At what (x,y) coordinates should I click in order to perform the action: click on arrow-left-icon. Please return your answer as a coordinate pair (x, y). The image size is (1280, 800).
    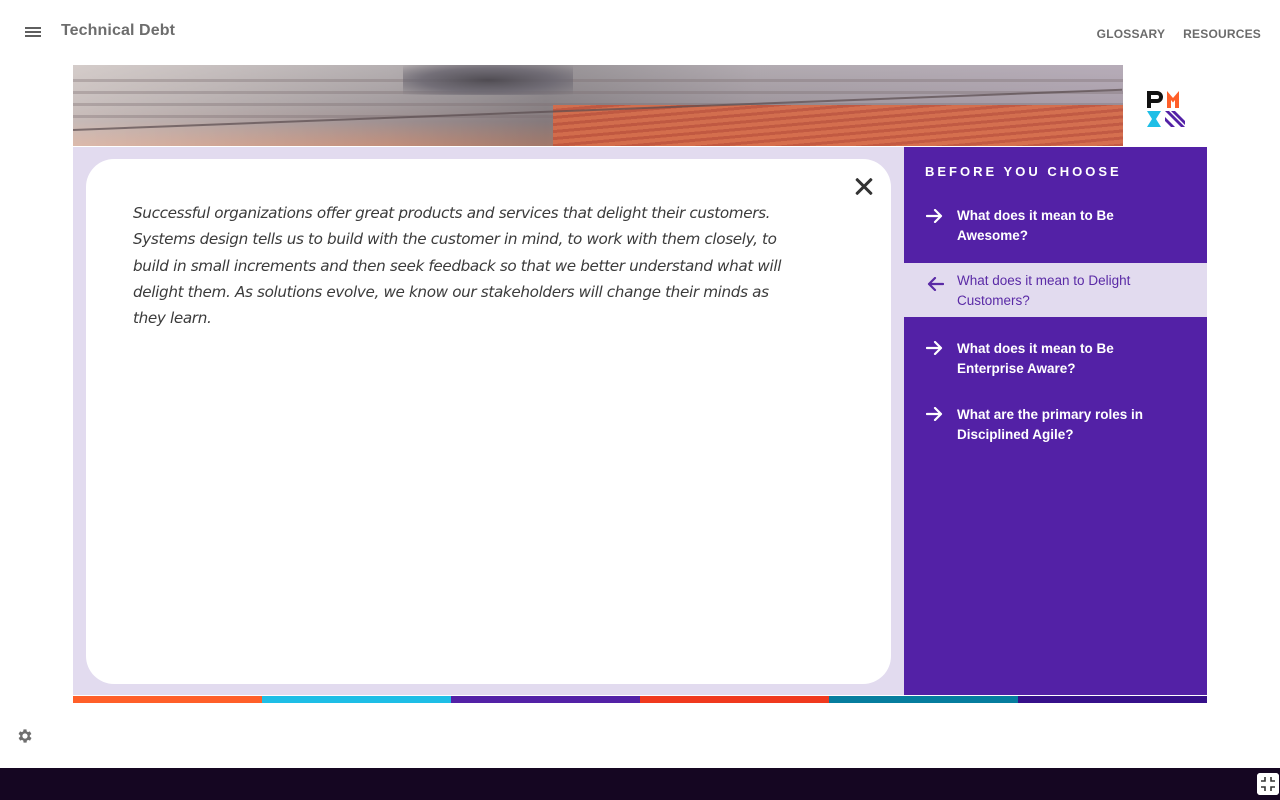
    Looking at the image, I should click on (935, 284).